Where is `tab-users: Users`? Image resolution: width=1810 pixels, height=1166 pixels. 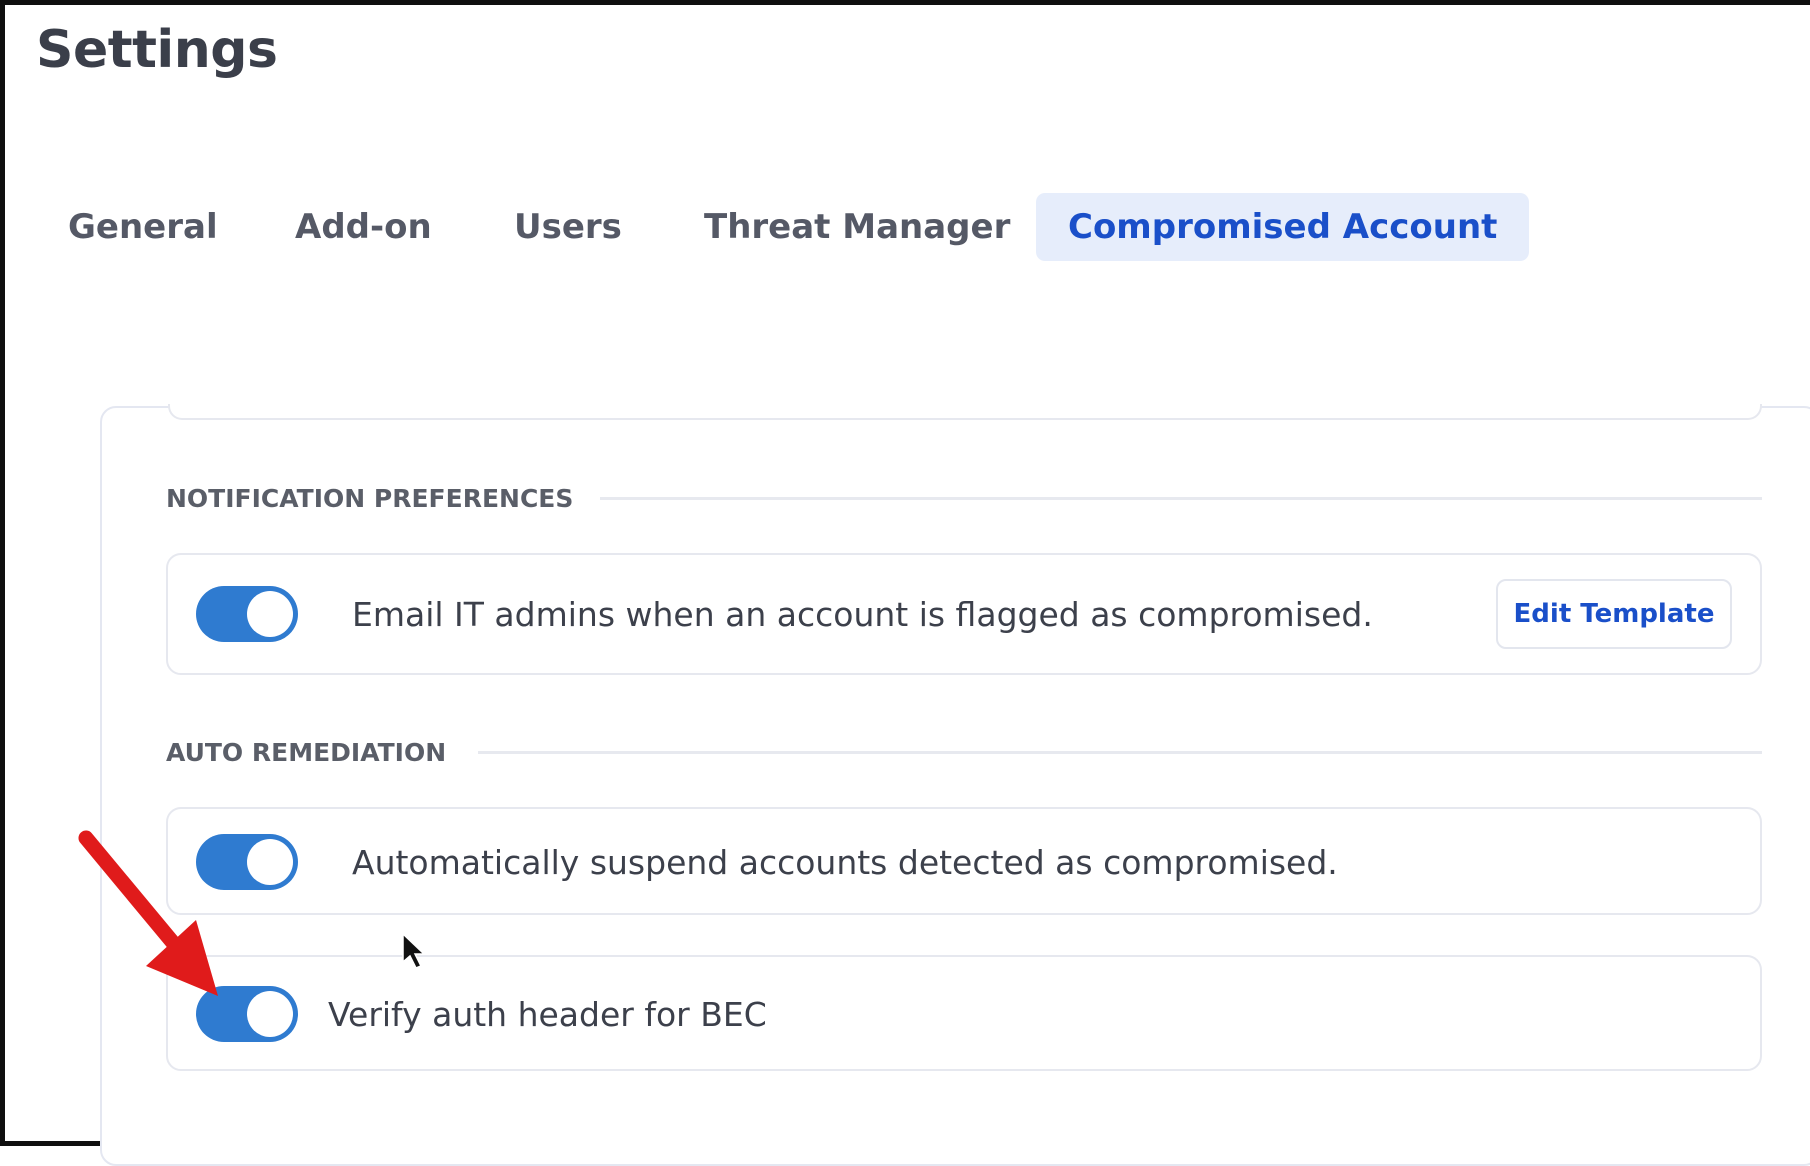
tab-users: Users is located at coordinates (568, 227).